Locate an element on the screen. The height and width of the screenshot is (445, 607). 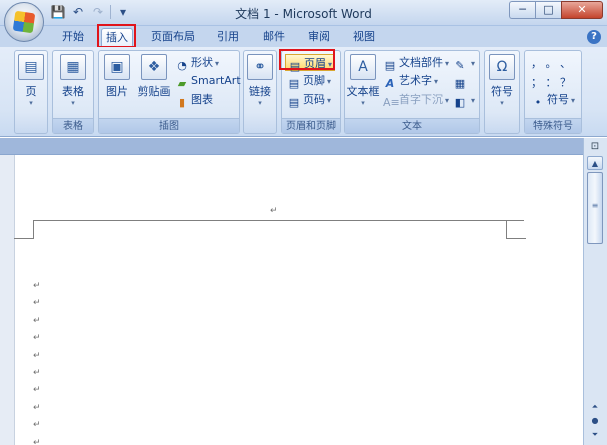
textbox-button-label: 文本框 is located at coordinates (363, 91).